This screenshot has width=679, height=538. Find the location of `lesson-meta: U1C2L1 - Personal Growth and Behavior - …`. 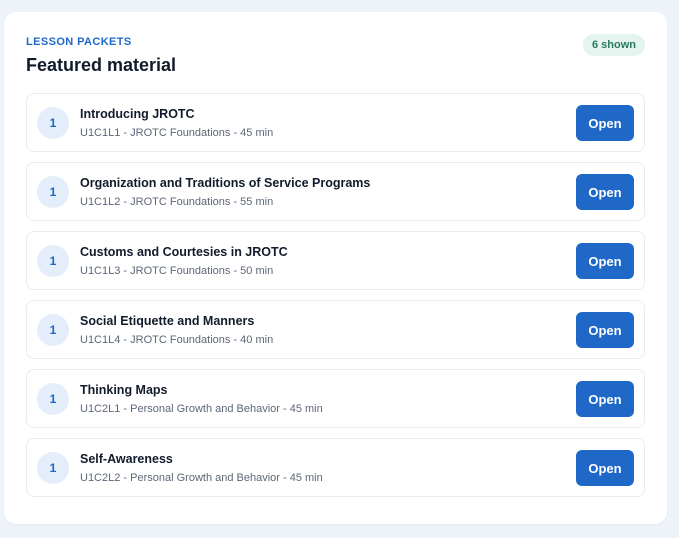

lesson-meta: U1C2L1 - Personal Growth and Behavior - … is located at coordinates (201, 409).